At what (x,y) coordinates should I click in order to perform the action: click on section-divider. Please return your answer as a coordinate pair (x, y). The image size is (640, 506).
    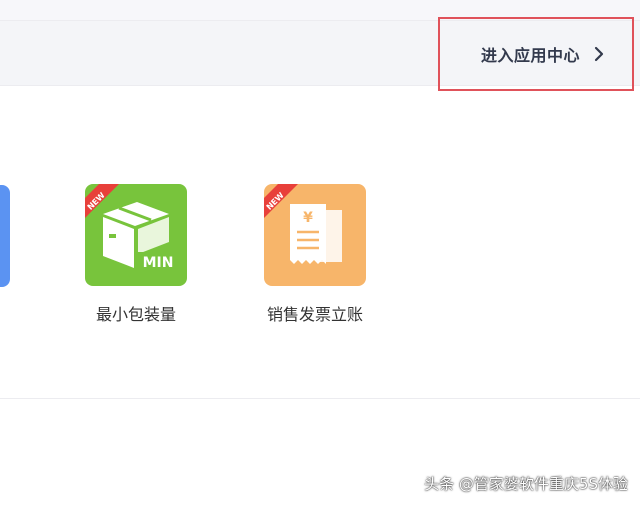
    Looking at the image, I should click on (320, 398).